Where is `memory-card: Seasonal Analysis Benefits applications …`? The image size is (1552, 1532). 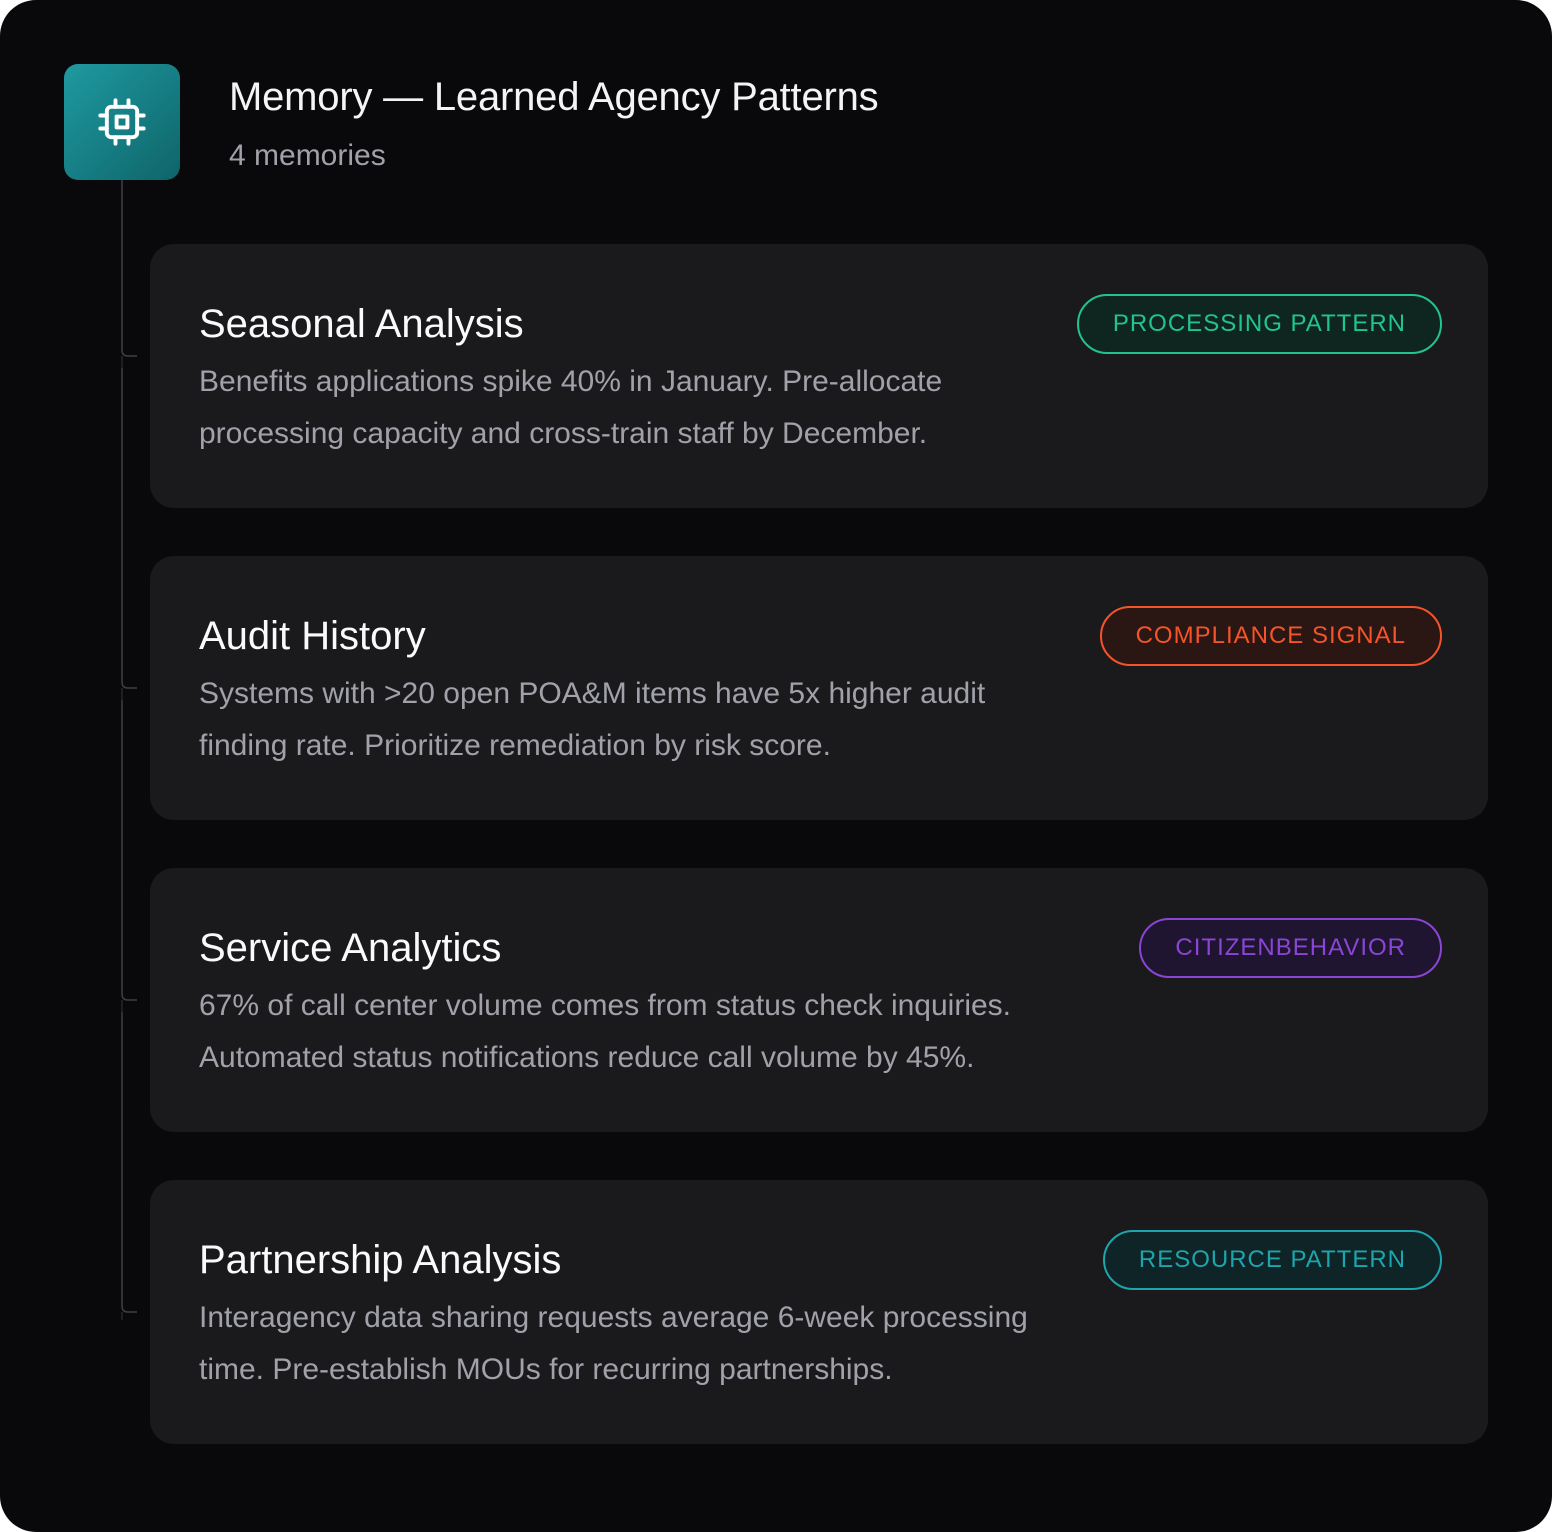
memory-card: Seasonal Analysis Benefits applications … is located at coordinates (819, 376).